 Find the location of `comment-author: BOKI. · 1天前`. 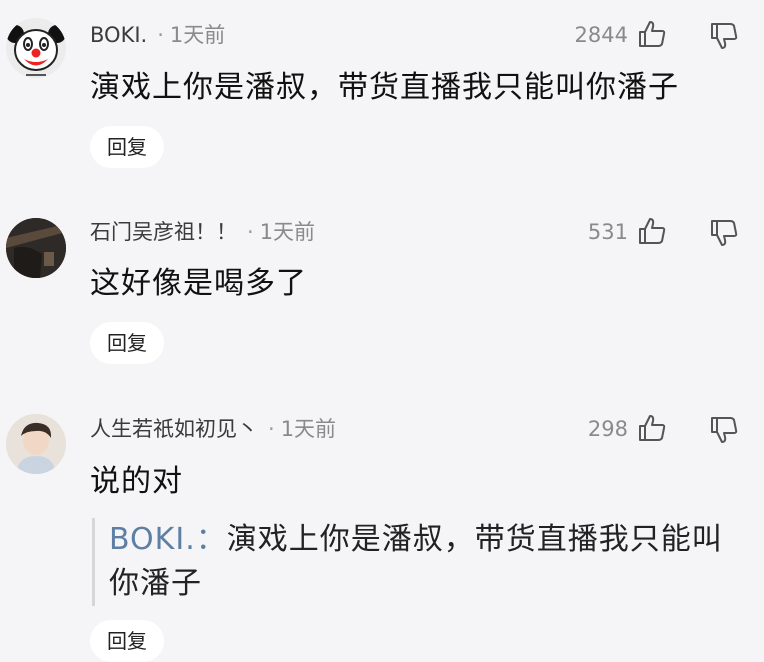

comment-author: BOKI. · 1天前 is located at coordinates (157, 35).